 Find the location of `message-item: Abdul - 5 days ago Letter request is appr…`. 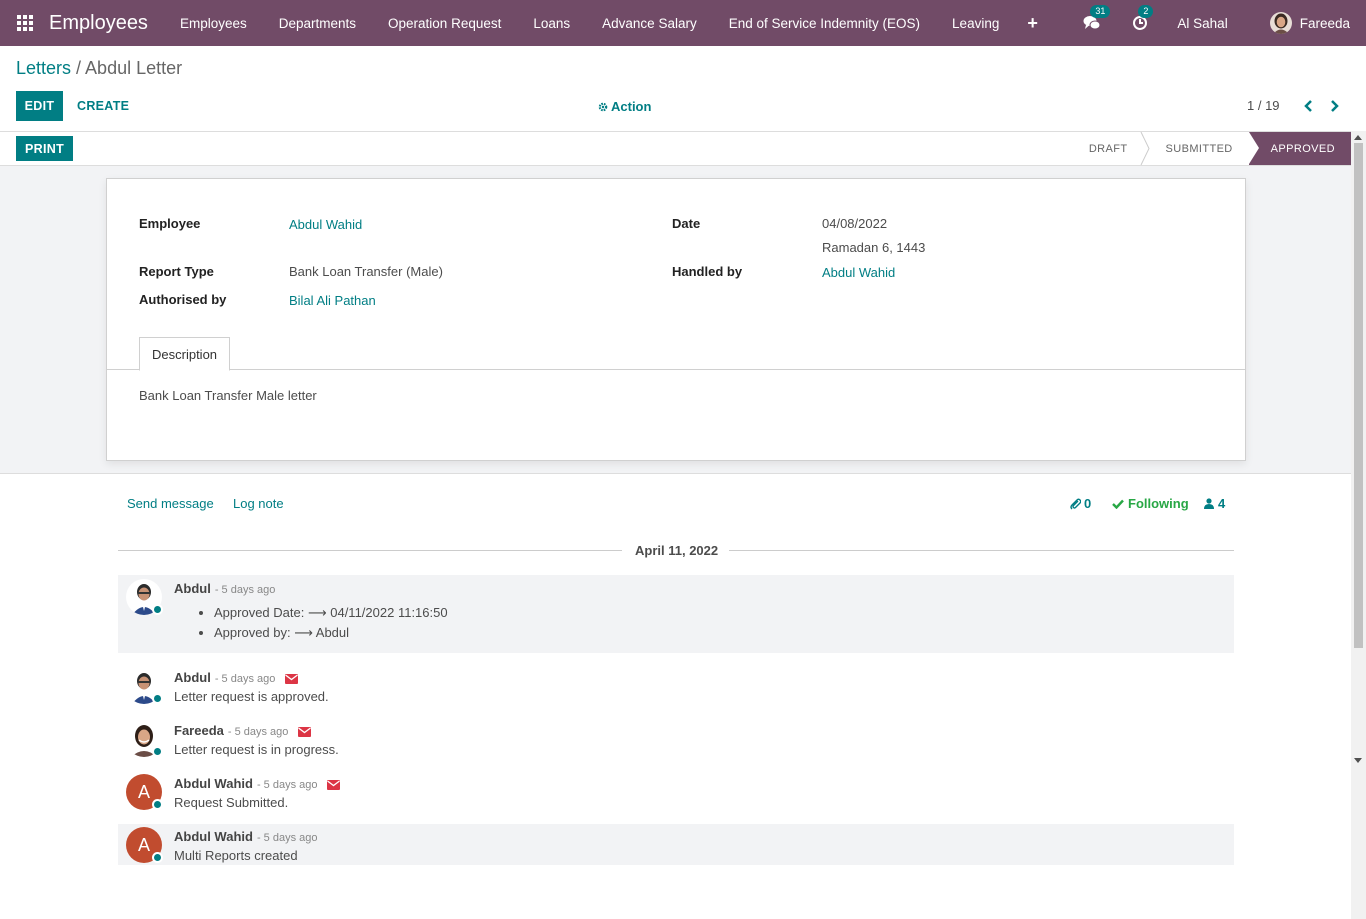

message-item: Abdul - 5 days ago Letter request is appr… is located at coordinates (676, 686).